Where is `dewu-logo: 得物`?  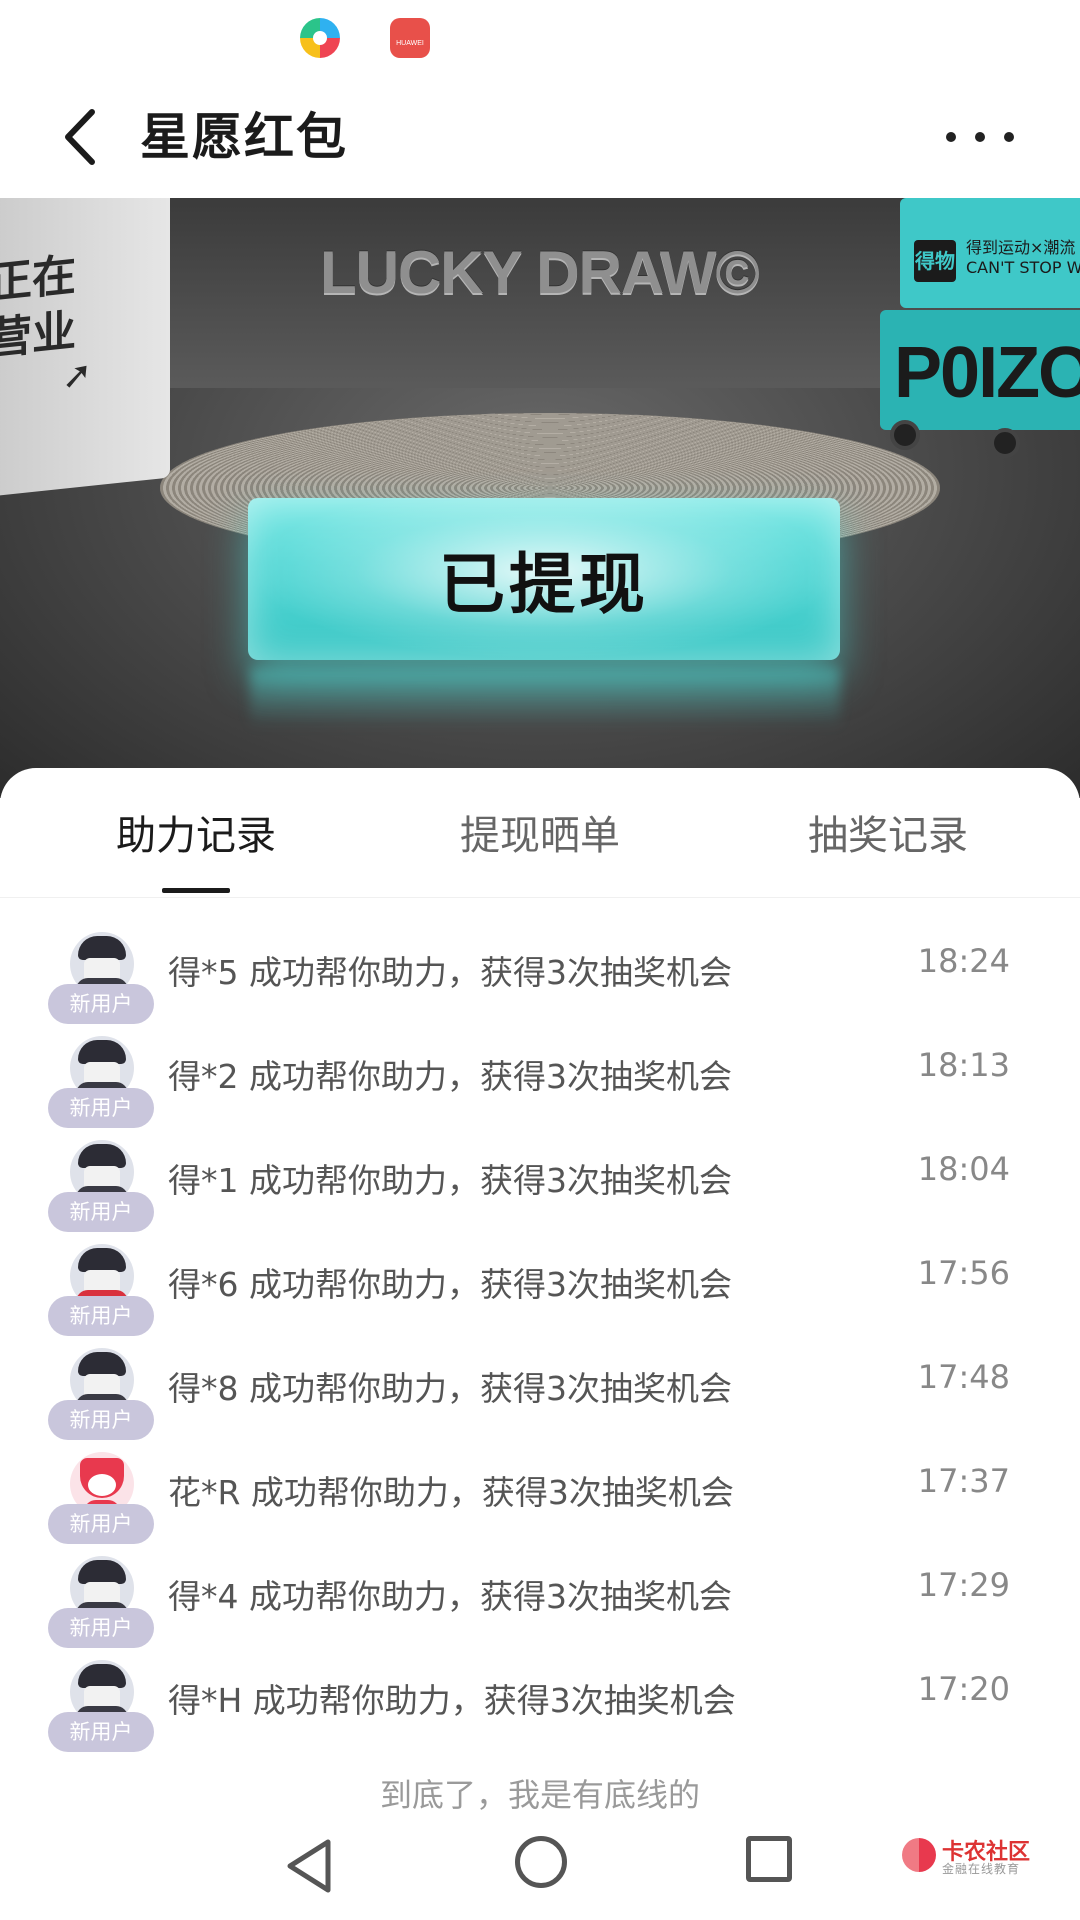
dewu-logo: 得物 is located at coordinates (935, 261).